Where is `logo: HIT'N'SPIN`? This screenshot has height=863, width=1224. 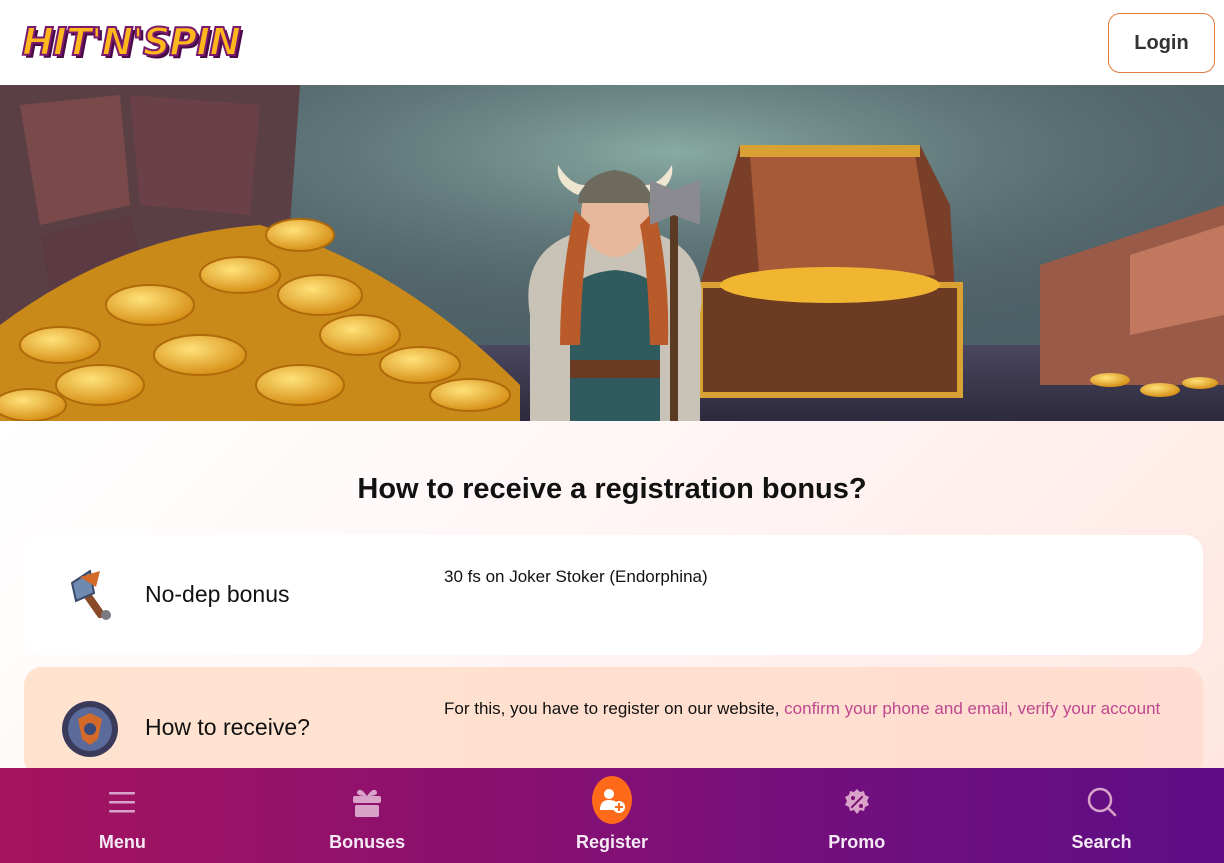
logo: HIT'N'SPIN is located at coordinates (131, 42).